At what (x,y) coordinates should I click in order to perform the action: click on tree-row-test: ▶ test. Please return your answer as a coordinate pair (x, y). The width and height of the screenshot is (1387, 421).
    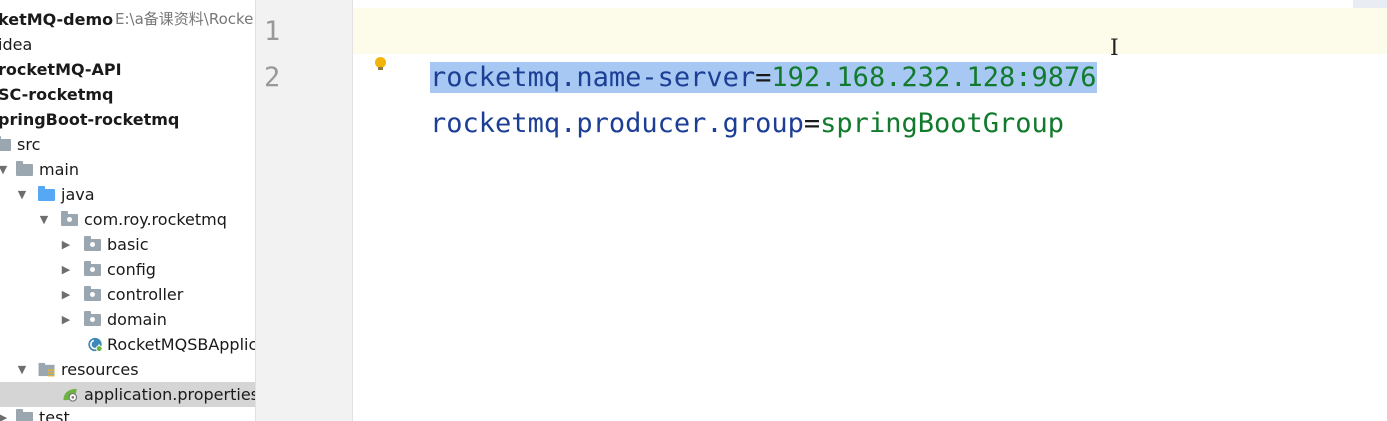
    Looking at the image, I should click on (127, 413).